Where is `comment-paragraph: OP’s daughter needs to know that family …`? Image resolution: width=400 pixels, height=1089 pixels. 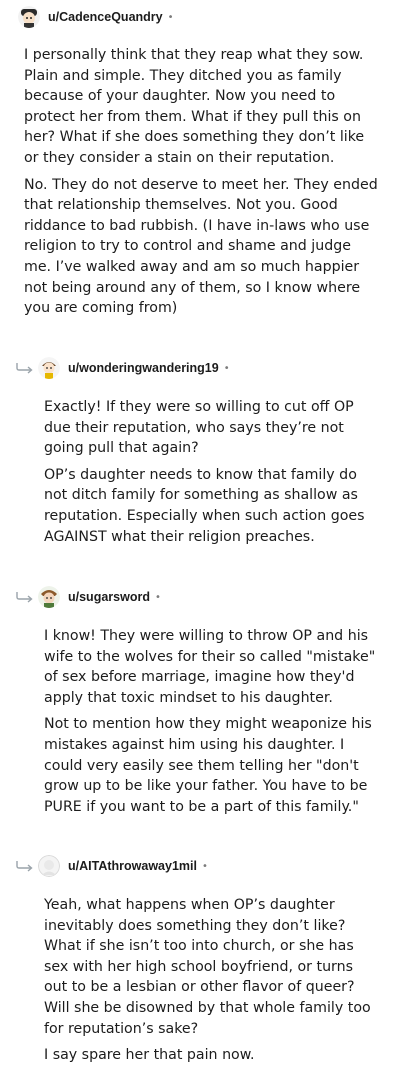
comment-paragraph: OP’s daughter needs to know that family … is located at coordinates (204, 505).